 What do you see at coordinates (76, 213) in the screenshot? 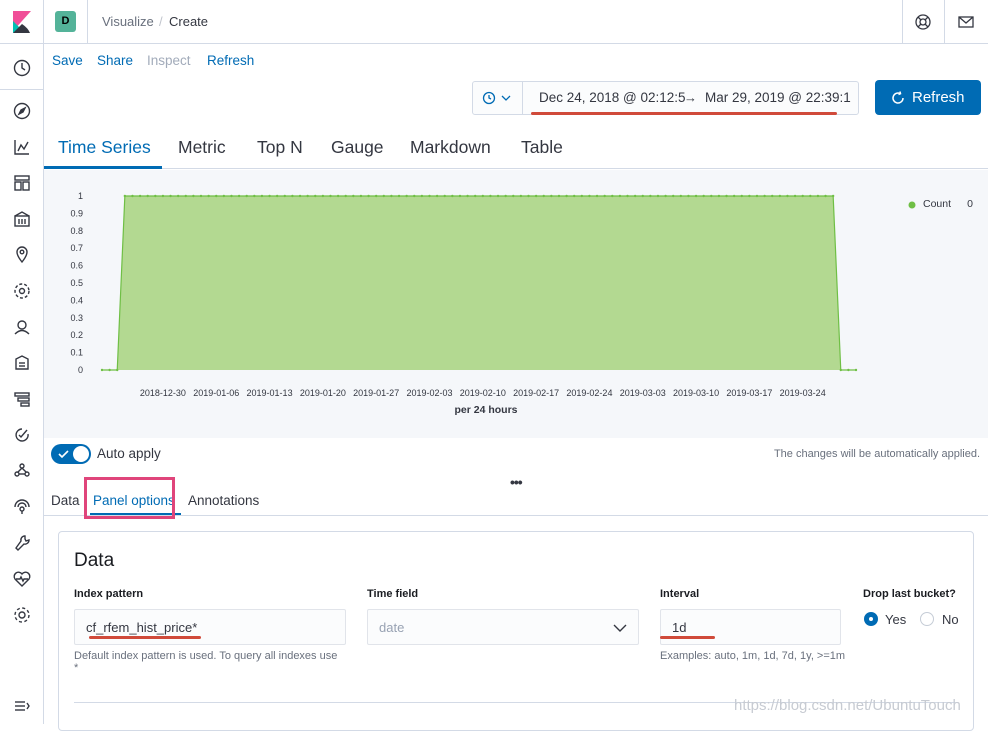
I see `y-tick-label: 0.9` at bounding box center [76, 213].